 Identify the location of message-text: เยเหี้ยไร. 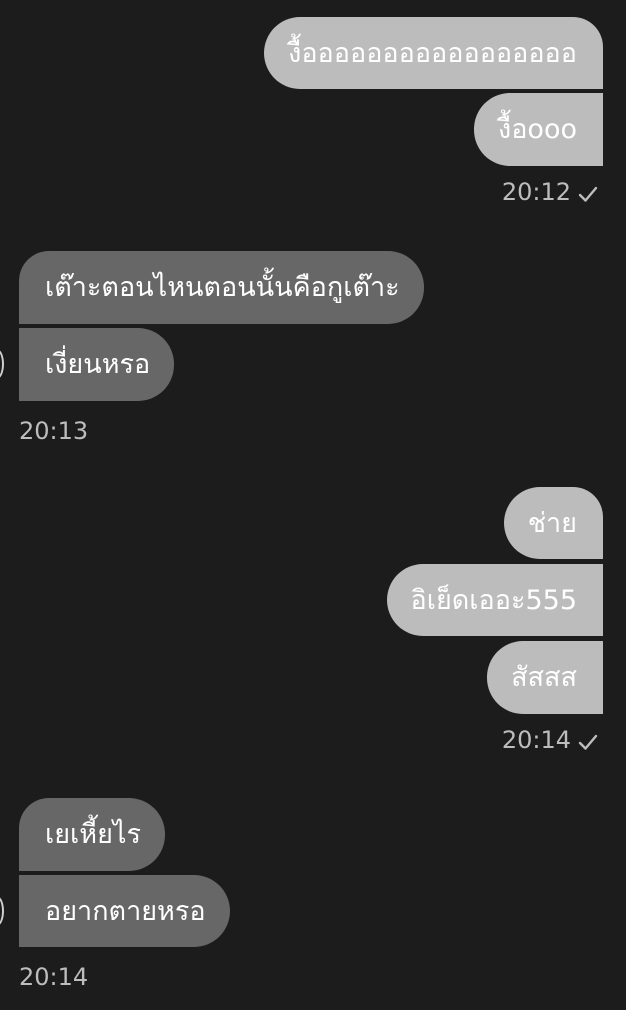
(93, 834).